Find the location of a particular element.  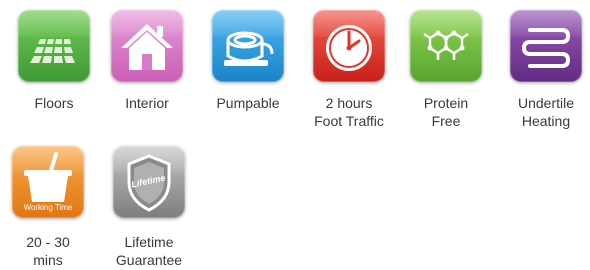

house-icon is located at coordinates (147, 46).